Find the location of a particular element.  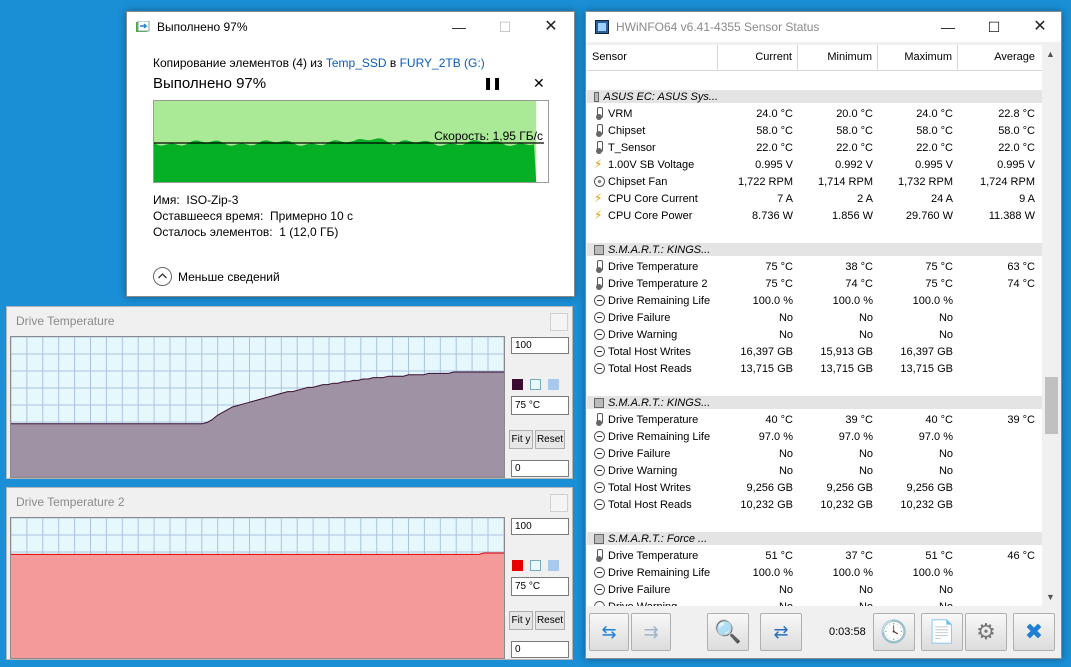

temperature-series-line is located at coordinates (257, 553).